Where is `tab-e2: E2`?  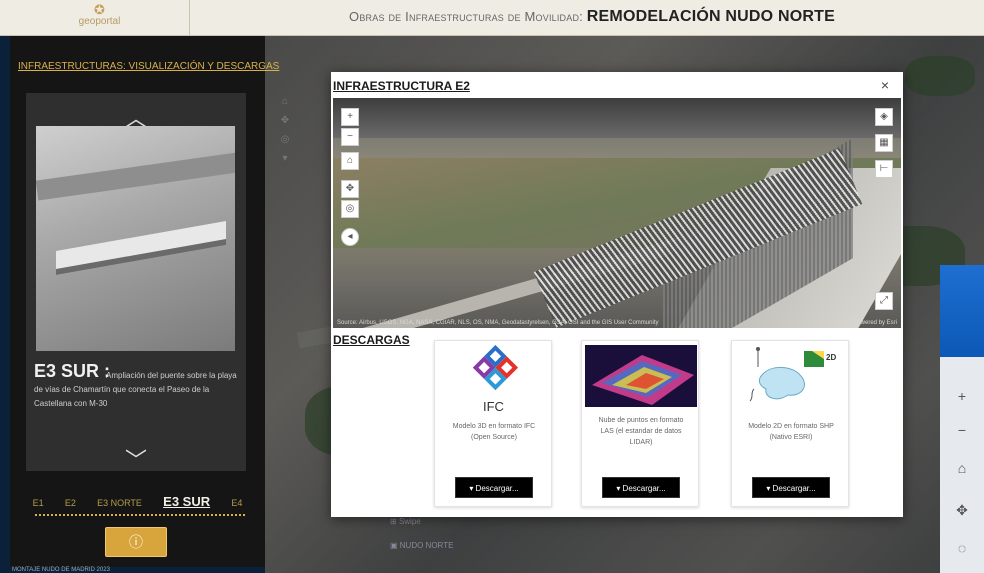
tab-e2: E2 is located at coordinates (70, 503).